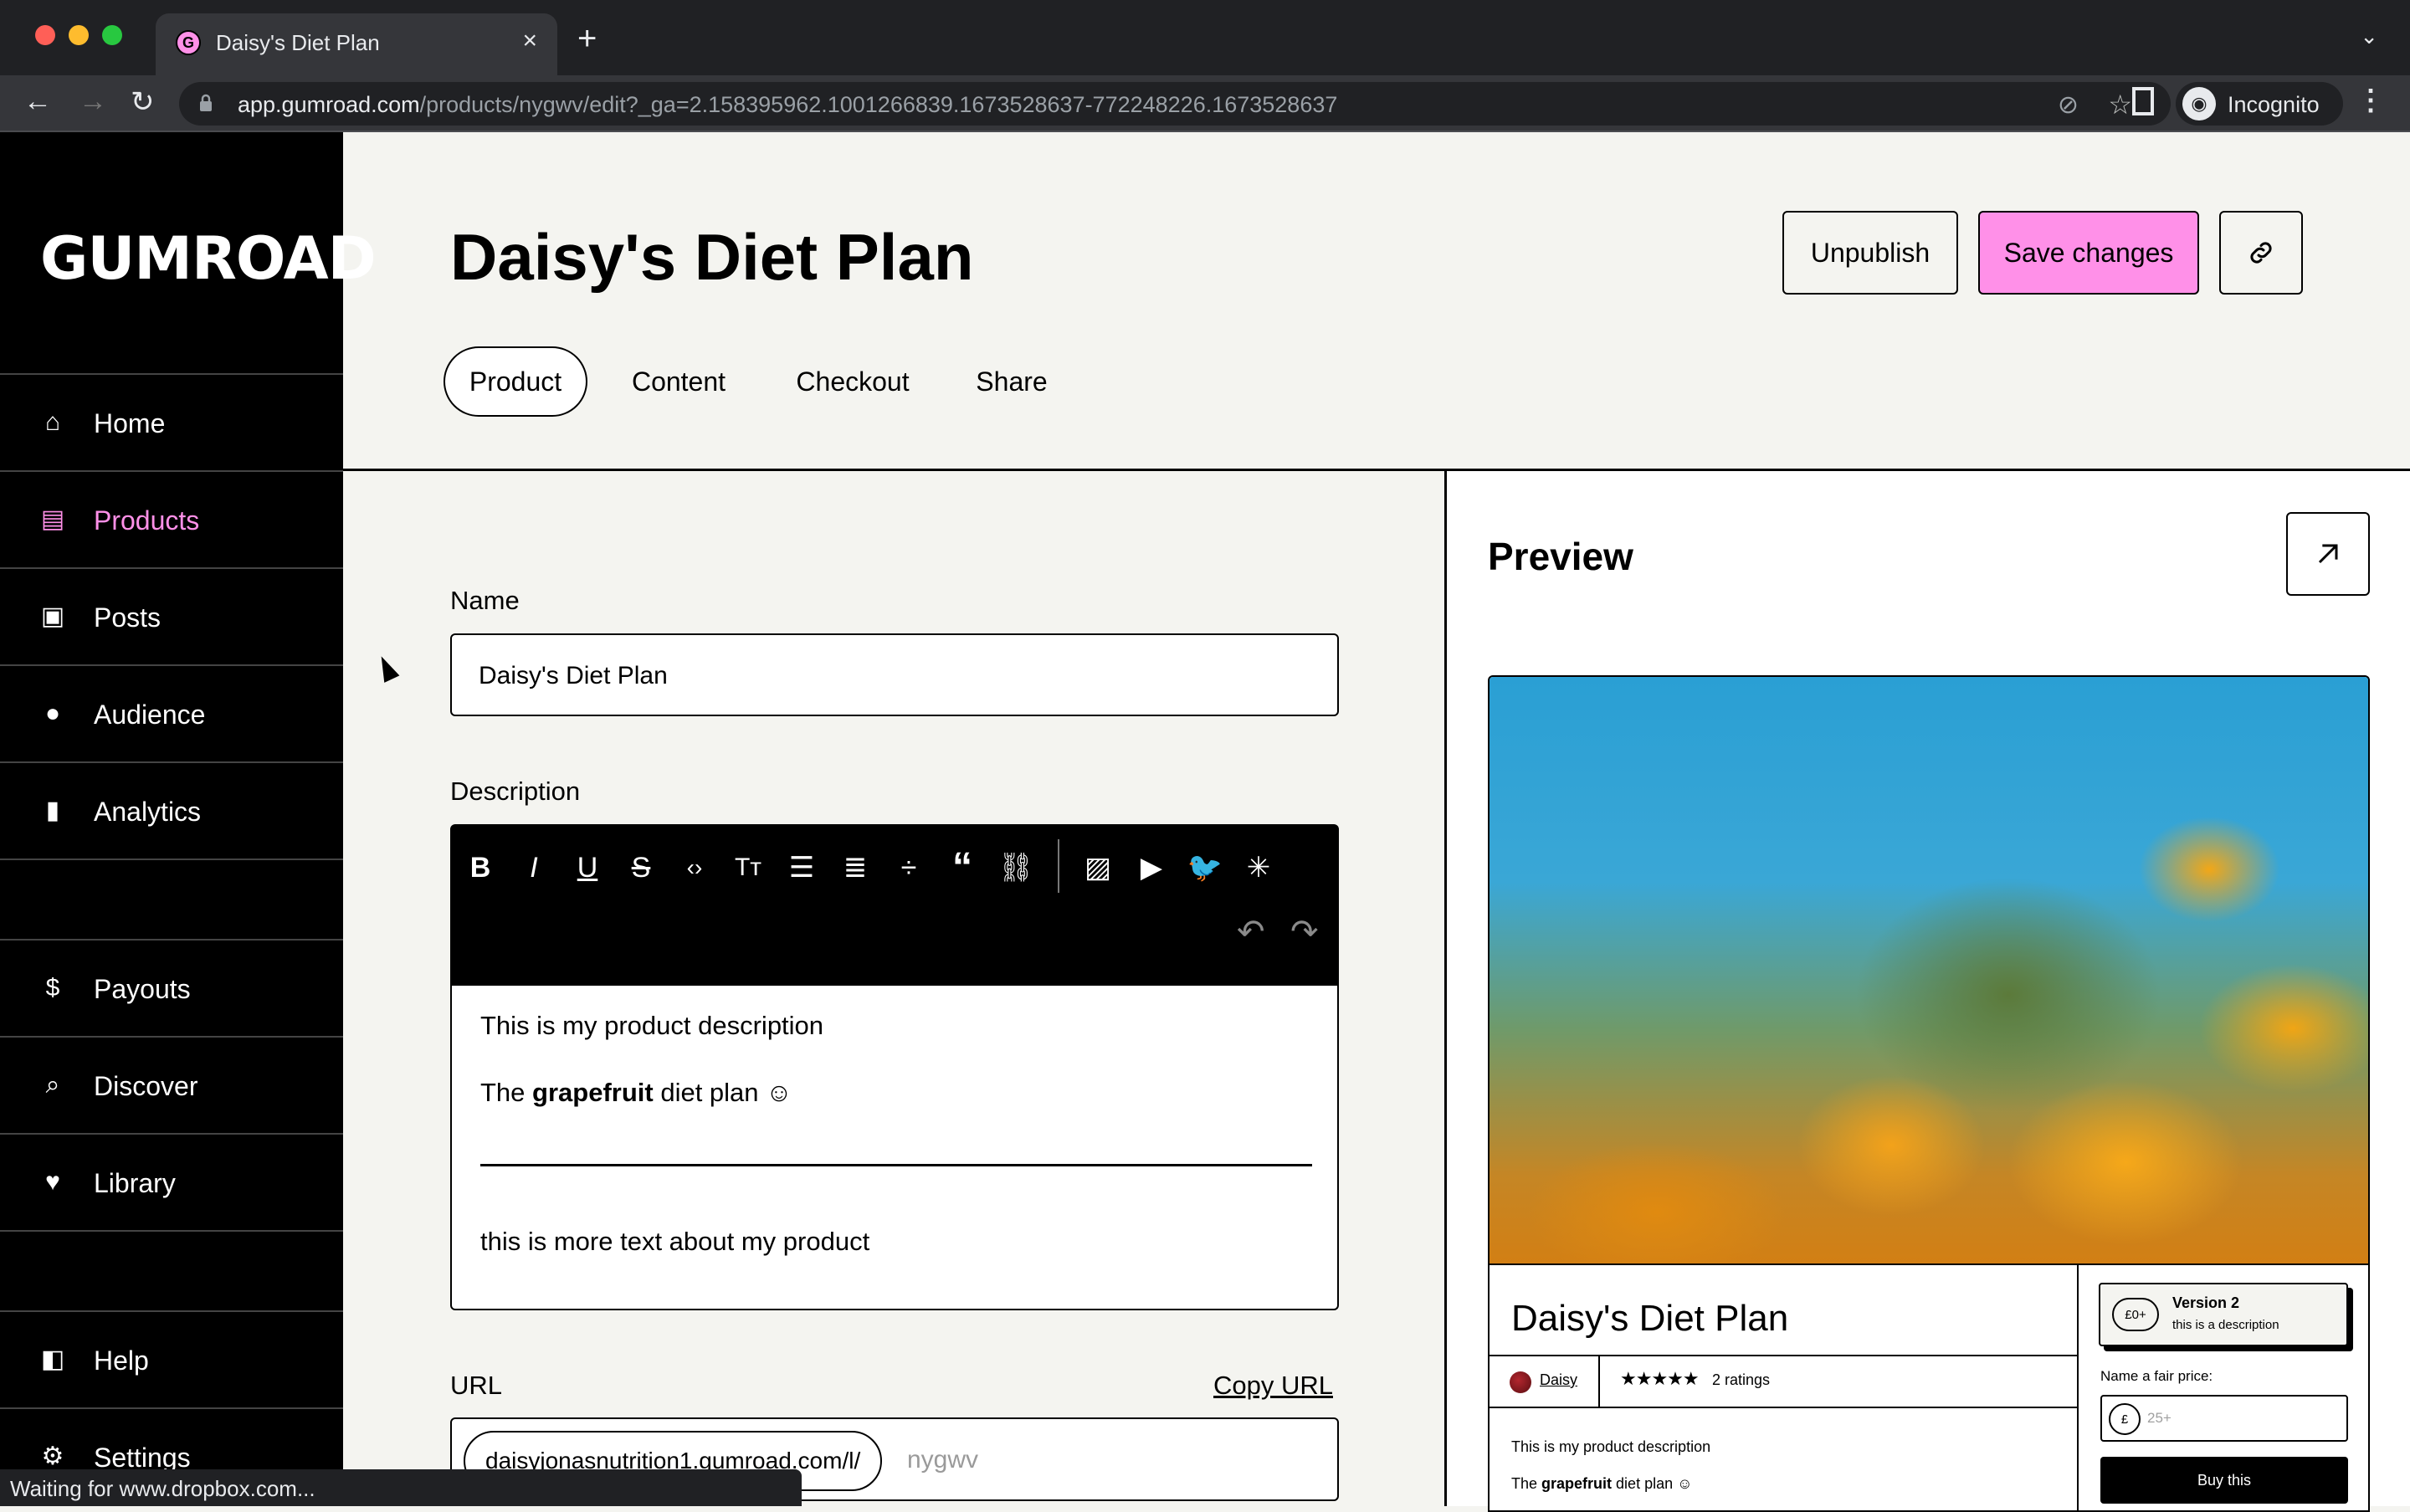 This screenshot has width=2410, height=1512. I want to click on bold-icon: B, so click(480, 867).